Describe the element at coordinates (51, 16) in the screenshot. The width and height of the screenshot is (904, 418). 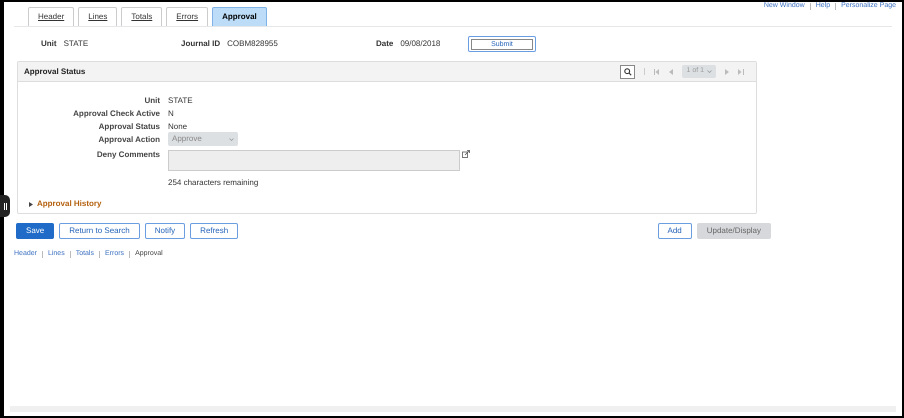
I see `tab: Header` at that location.